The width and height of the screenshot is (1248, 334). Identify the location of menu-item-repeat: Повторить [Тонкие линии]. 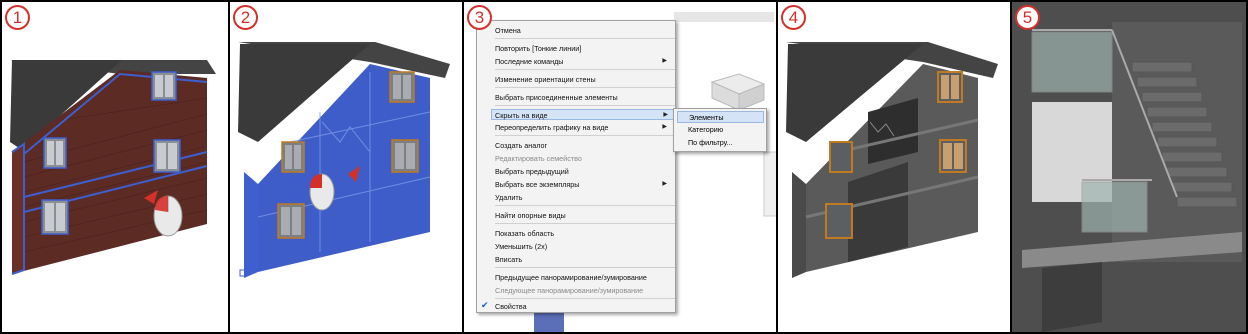
(584, 48).